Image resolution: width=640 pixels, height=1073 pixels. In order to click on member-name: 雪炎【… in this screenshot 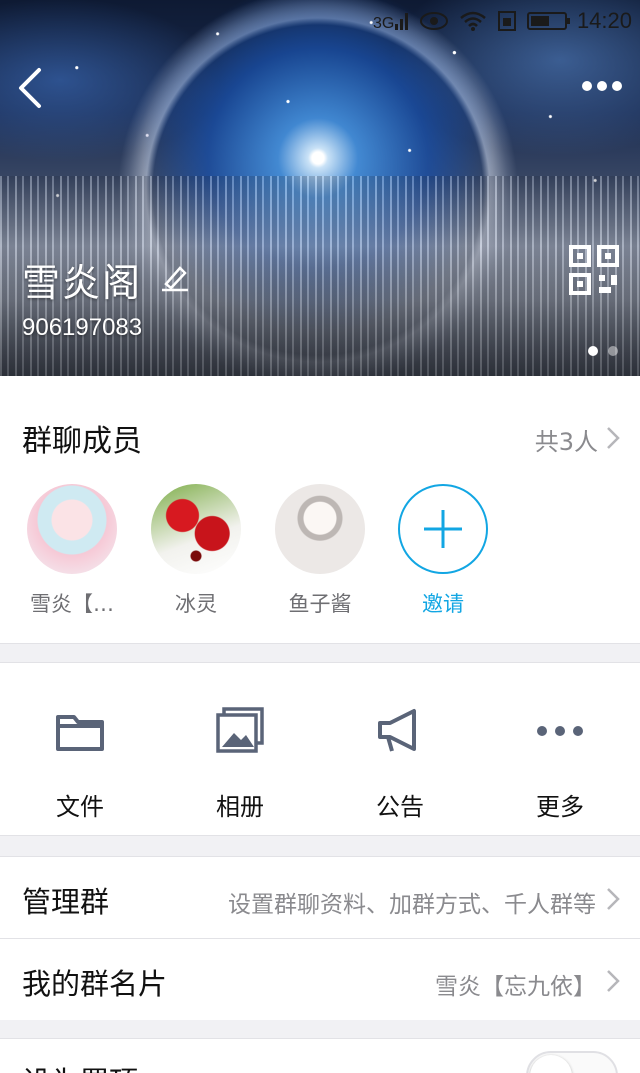, I will do `click(72, 604)`.